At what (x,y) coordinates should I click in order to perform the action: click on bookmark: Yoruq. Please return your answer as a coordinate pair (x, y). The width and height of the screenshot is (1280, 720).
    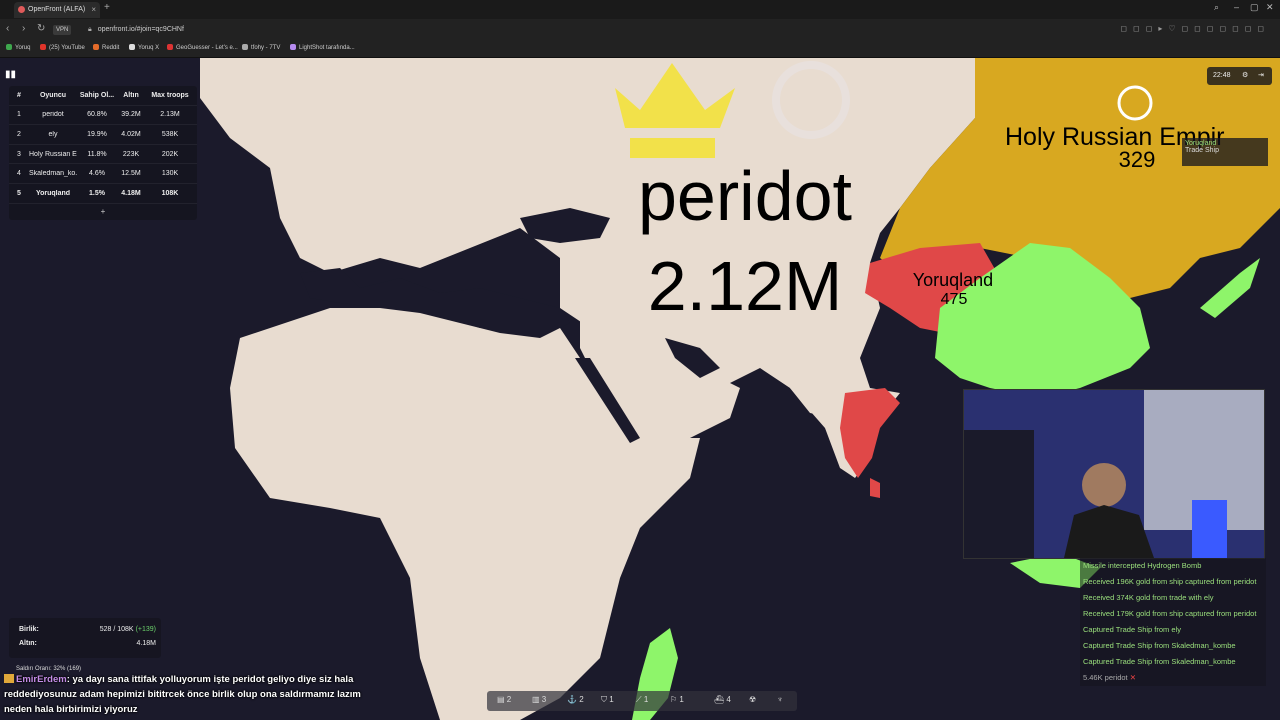
    Looking at the image, I should click on (18, 47).